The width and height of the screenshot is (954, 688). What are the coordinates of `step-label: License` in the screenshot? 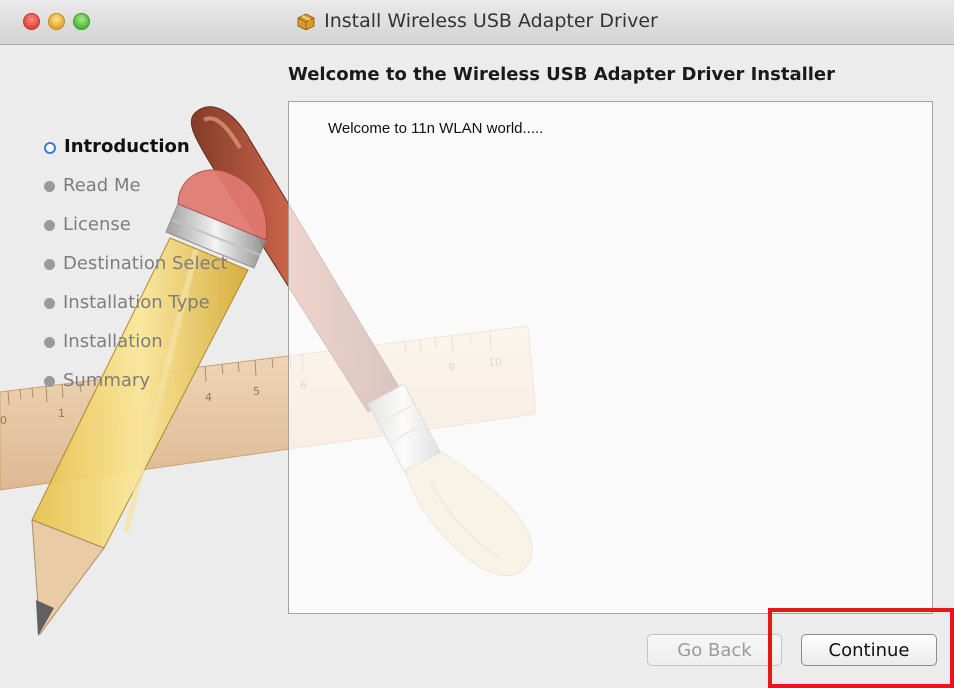 It's located at (97, 224).